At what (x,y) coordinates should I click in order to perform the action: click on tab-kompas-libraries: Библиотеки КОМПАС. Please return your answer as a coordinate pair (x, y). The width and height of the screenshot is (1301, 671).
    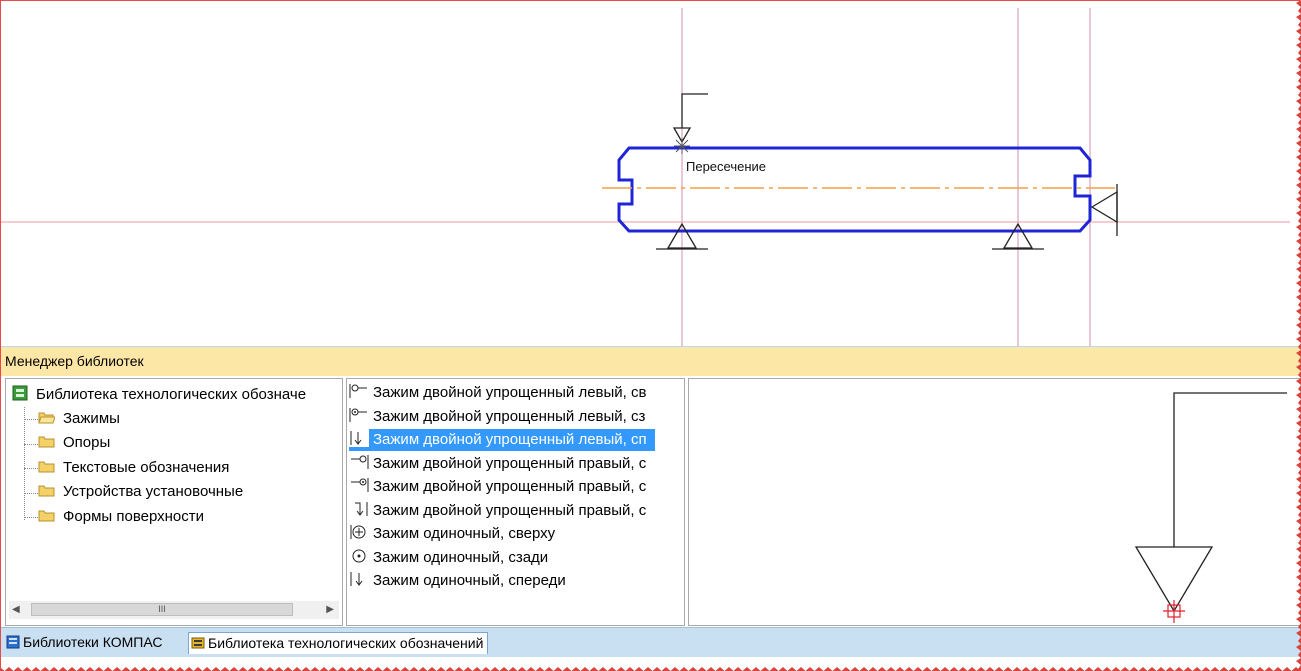
    Looking at the image, I should click on (84, 642).